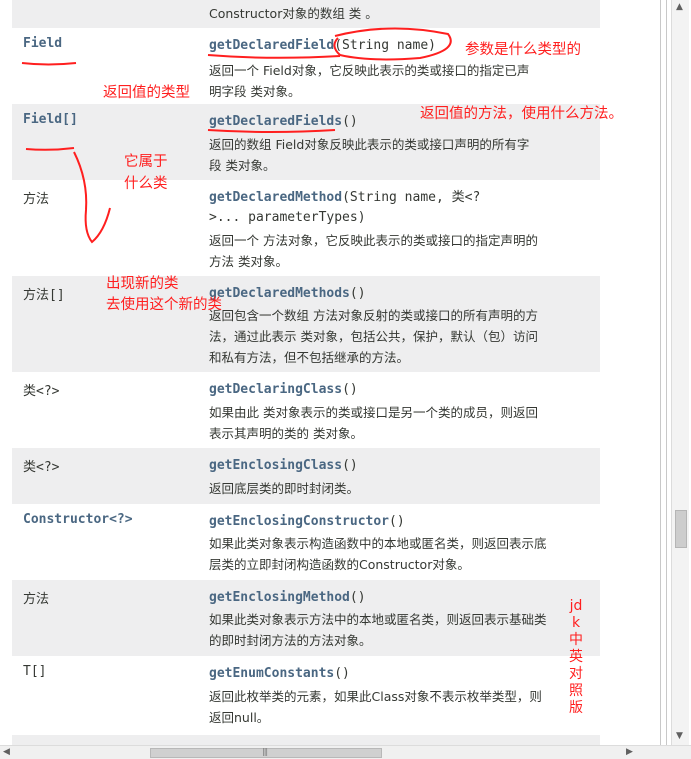 The height and width of the screenshot is (759, 691). Describe the element at coordinates (398, 598) in the screenshot. I see `method-signature: getEnclosingMethod()` at that location.